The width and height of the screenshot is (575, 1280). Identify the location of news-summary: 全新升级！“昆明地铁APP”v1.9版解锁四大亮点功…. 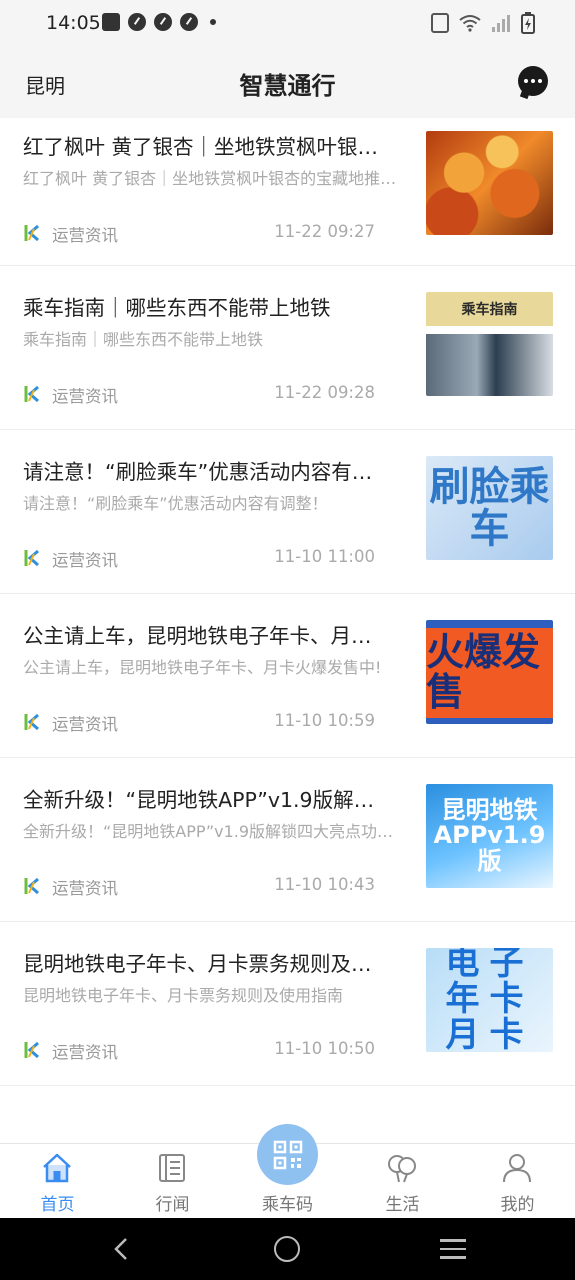
(208, 831).